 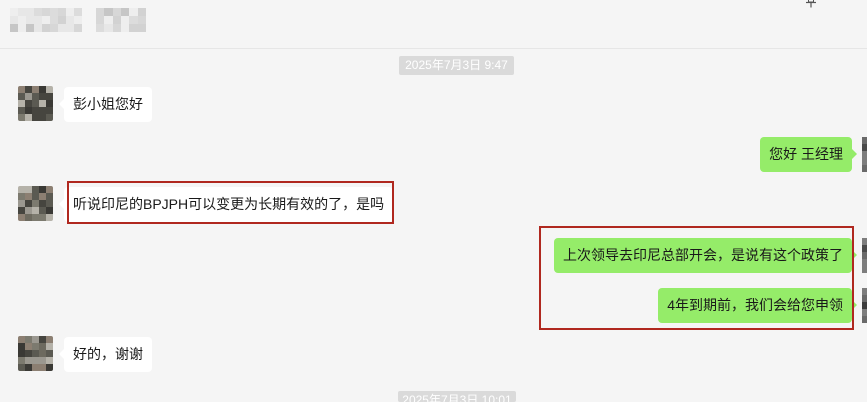 What do you see at coordinates (808, 154) in the screenshot?
I see `message-bubble: 您好 王经理` at bounding box center [808, 154].